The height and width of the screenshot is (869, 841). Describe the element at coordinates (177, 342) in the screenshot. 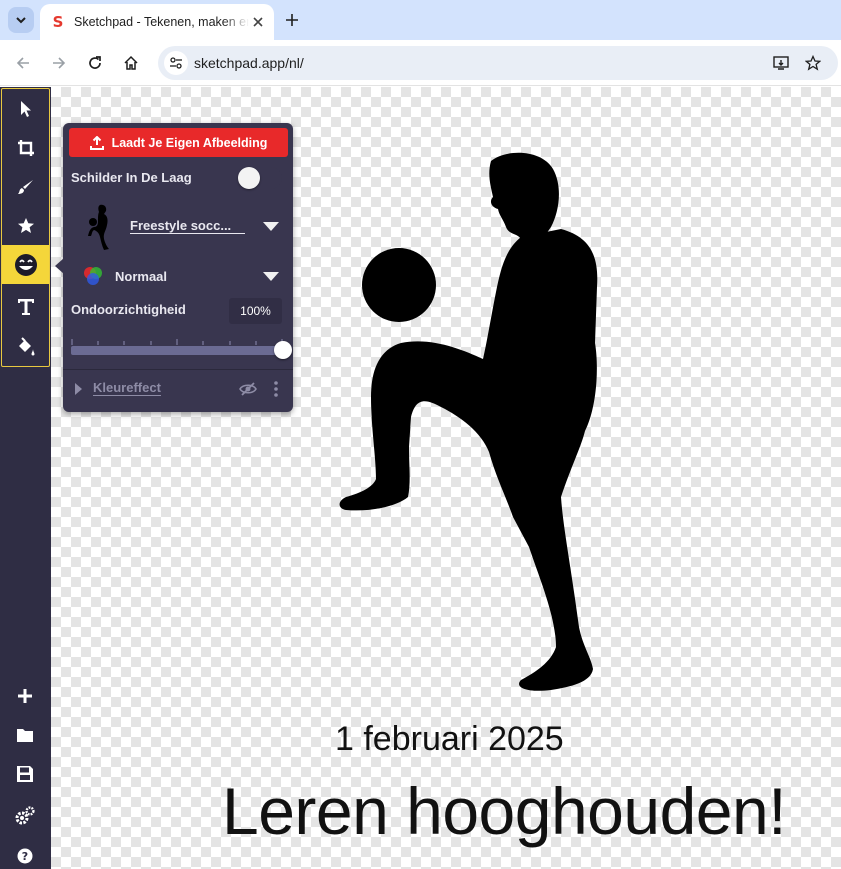

I see `opacity-slider-ticks` at that location.